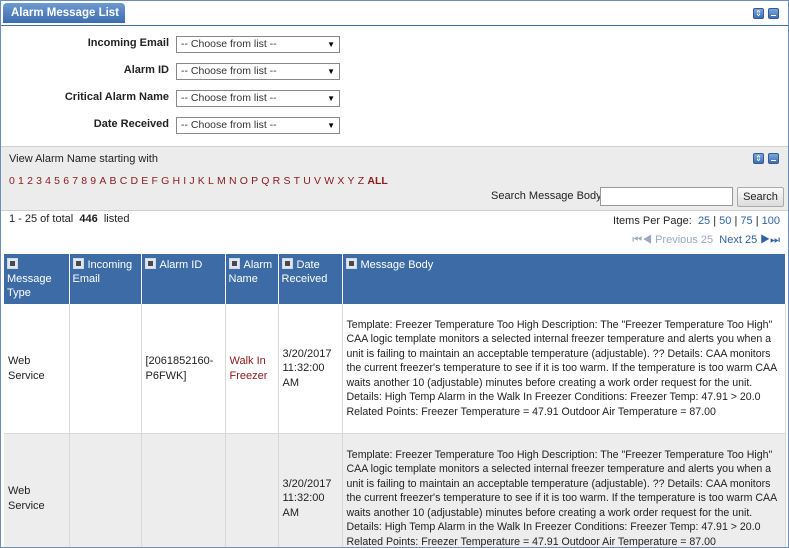  I want to click on alpha-letter-link: M, so click(221, 181).